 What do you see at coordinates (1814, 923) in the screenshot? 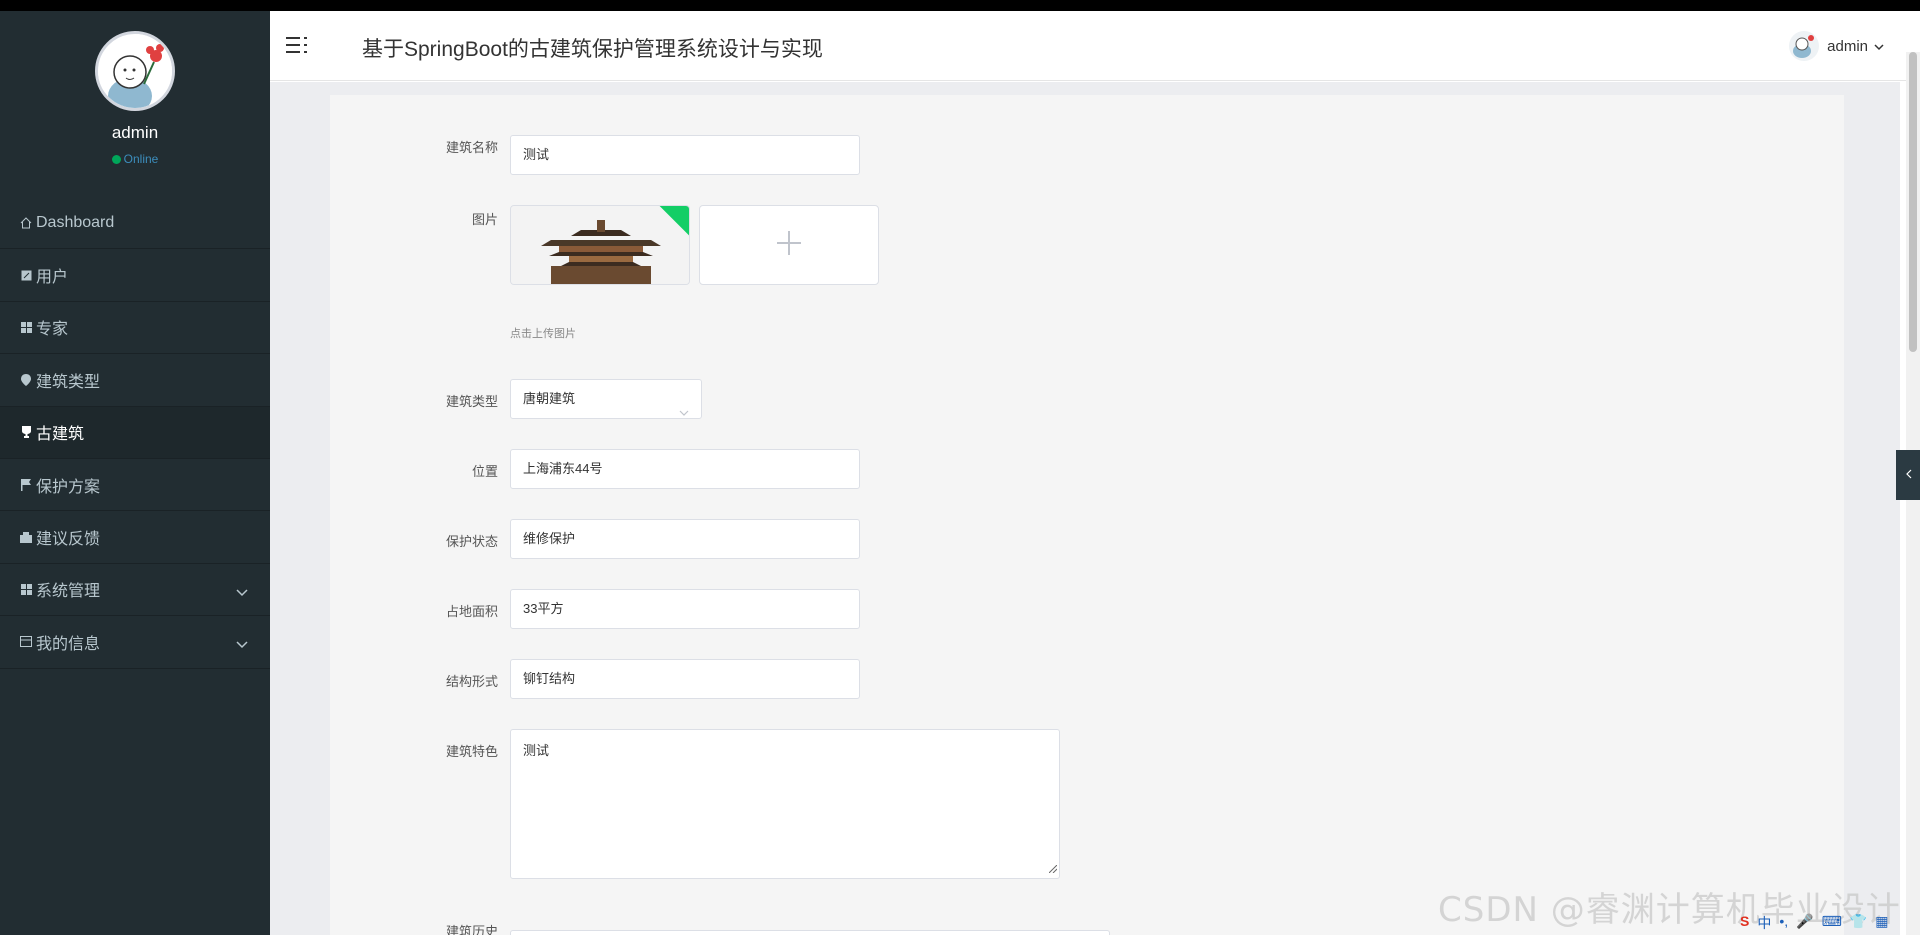
I see `ime-toolbar: S 中 •, 🎤 ⌨ 👕 ▦` at bounding box center [1814, 923].